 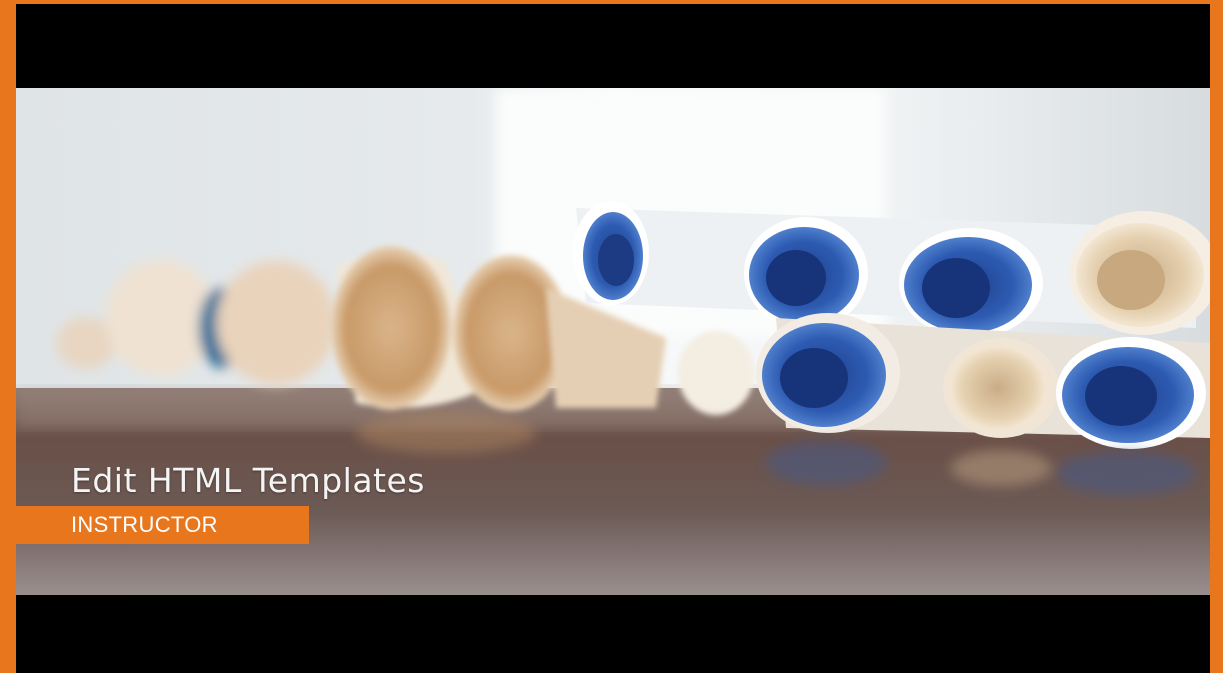 I want to click on instructor-badge: INSTRUCTOR, so click(x=162, y=525).